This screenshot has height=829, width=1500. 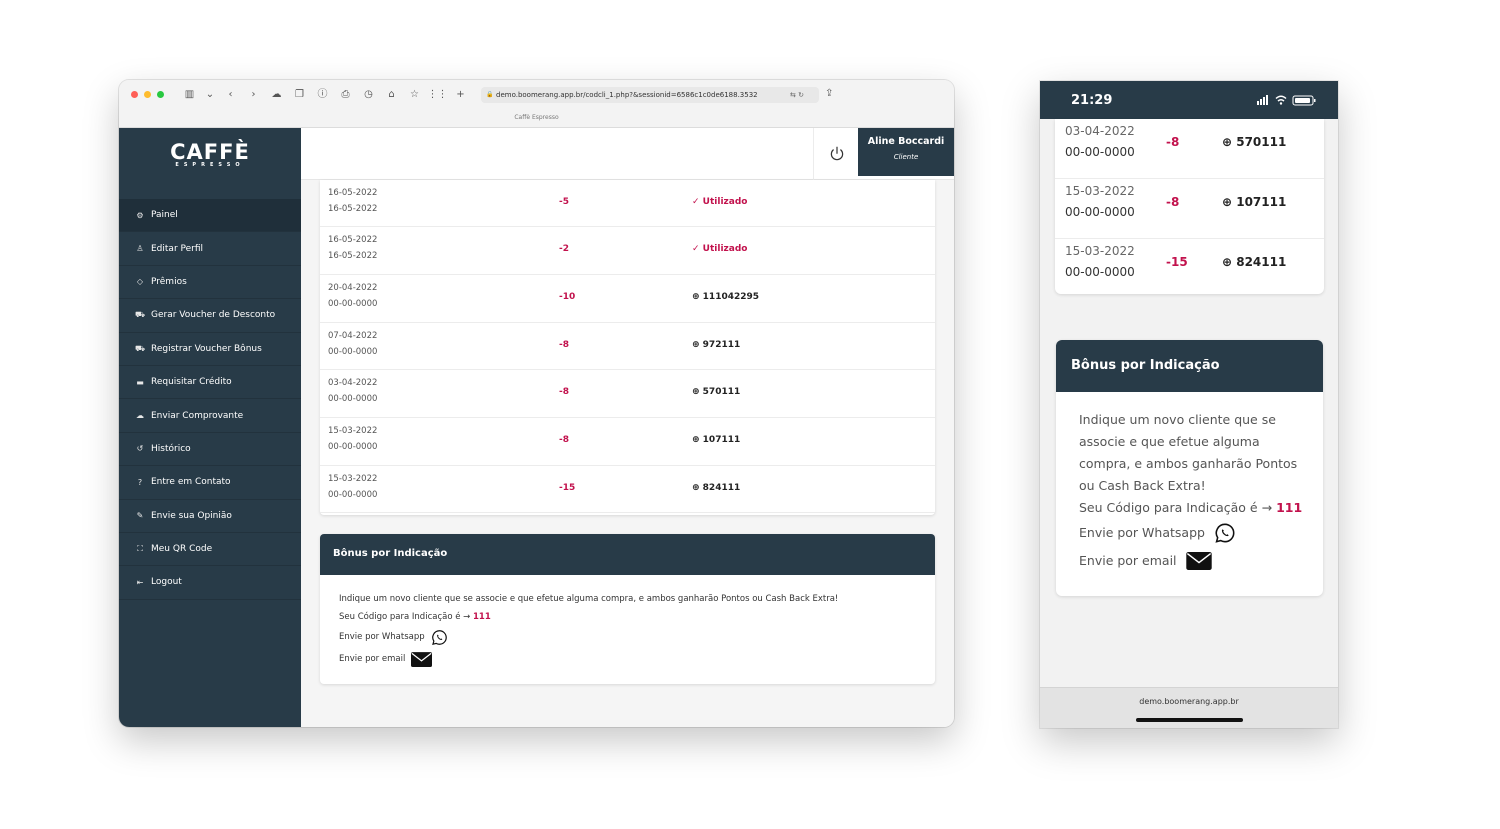 What do you see at coordinates (1189, 701) in the screenshot?
I see `mobile-address-text: demo.boomerang.app.br` at bounding box center [1189, 701].